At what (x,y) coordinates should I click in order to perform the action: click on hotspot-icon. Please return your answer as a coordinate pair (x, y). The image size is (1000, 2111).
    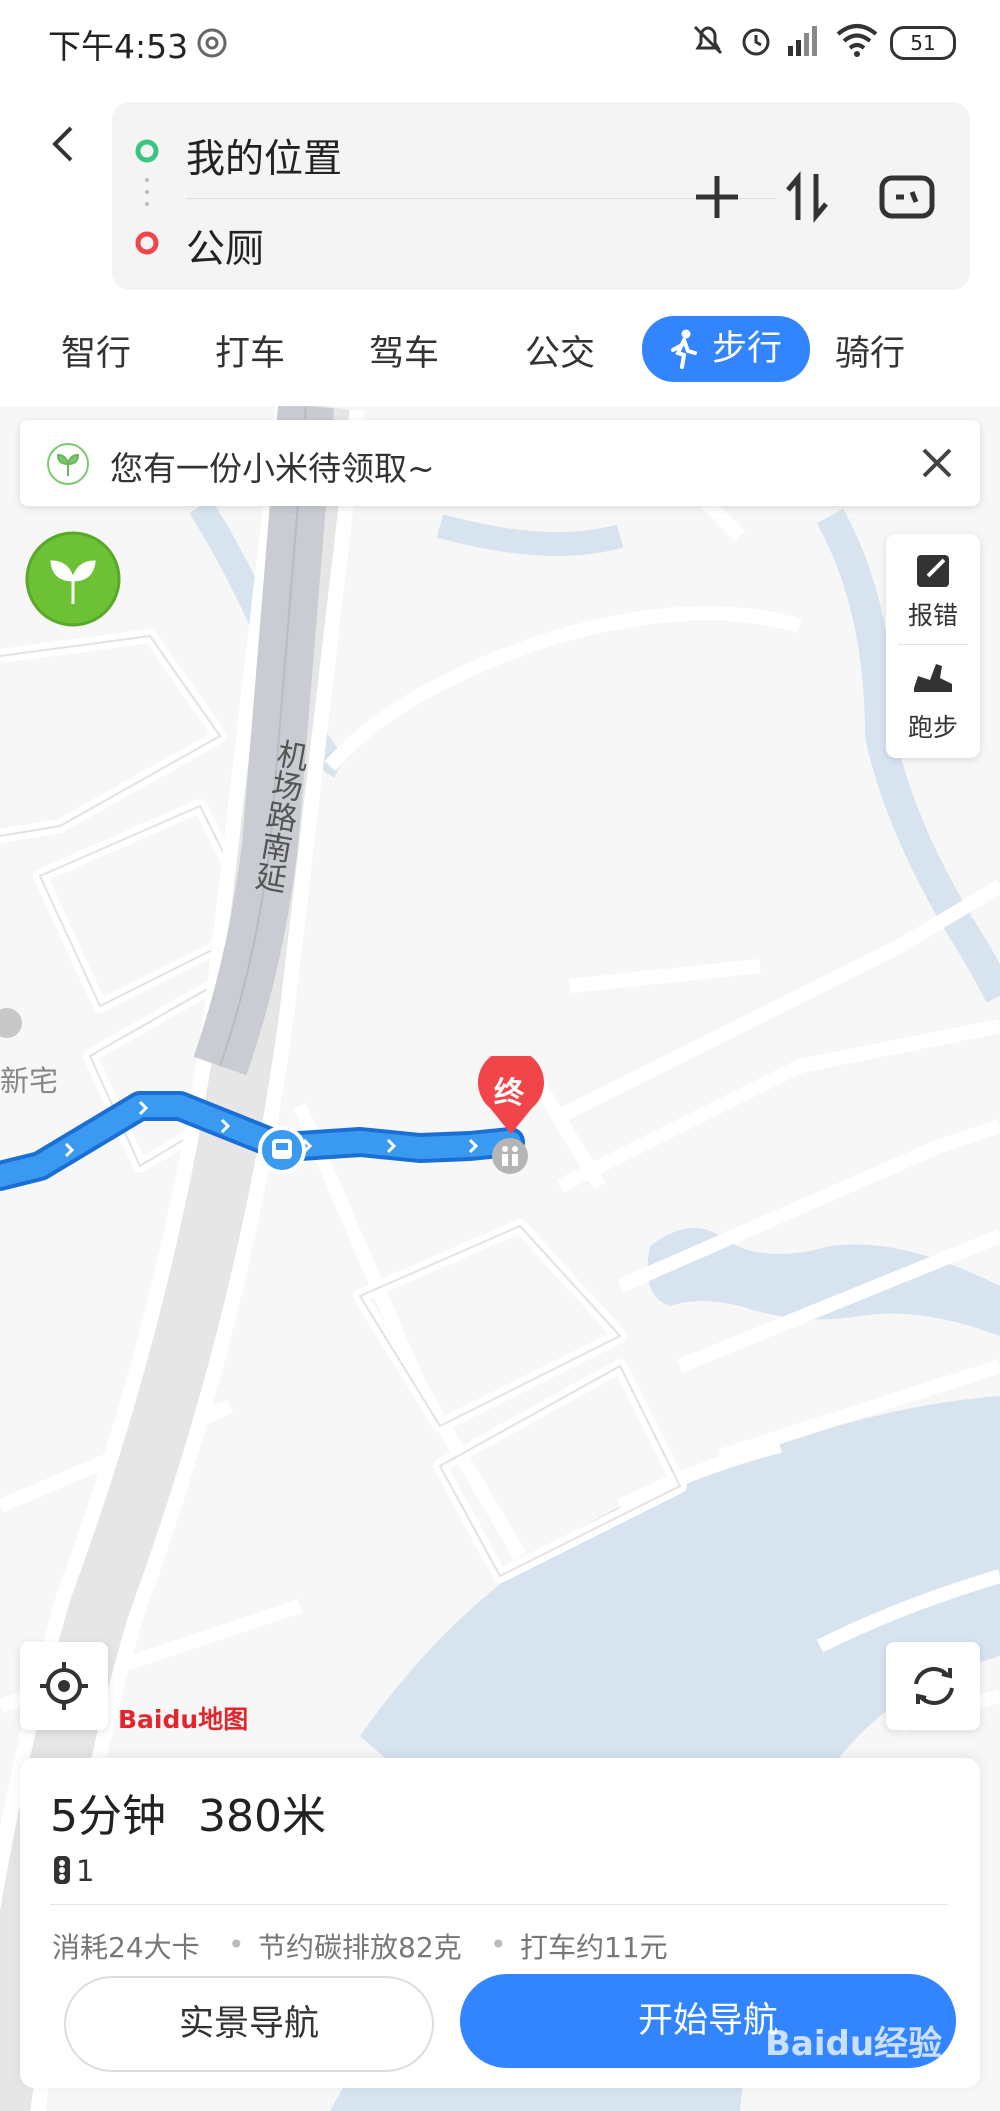
    Looking at the image, I should click on (212, 43).